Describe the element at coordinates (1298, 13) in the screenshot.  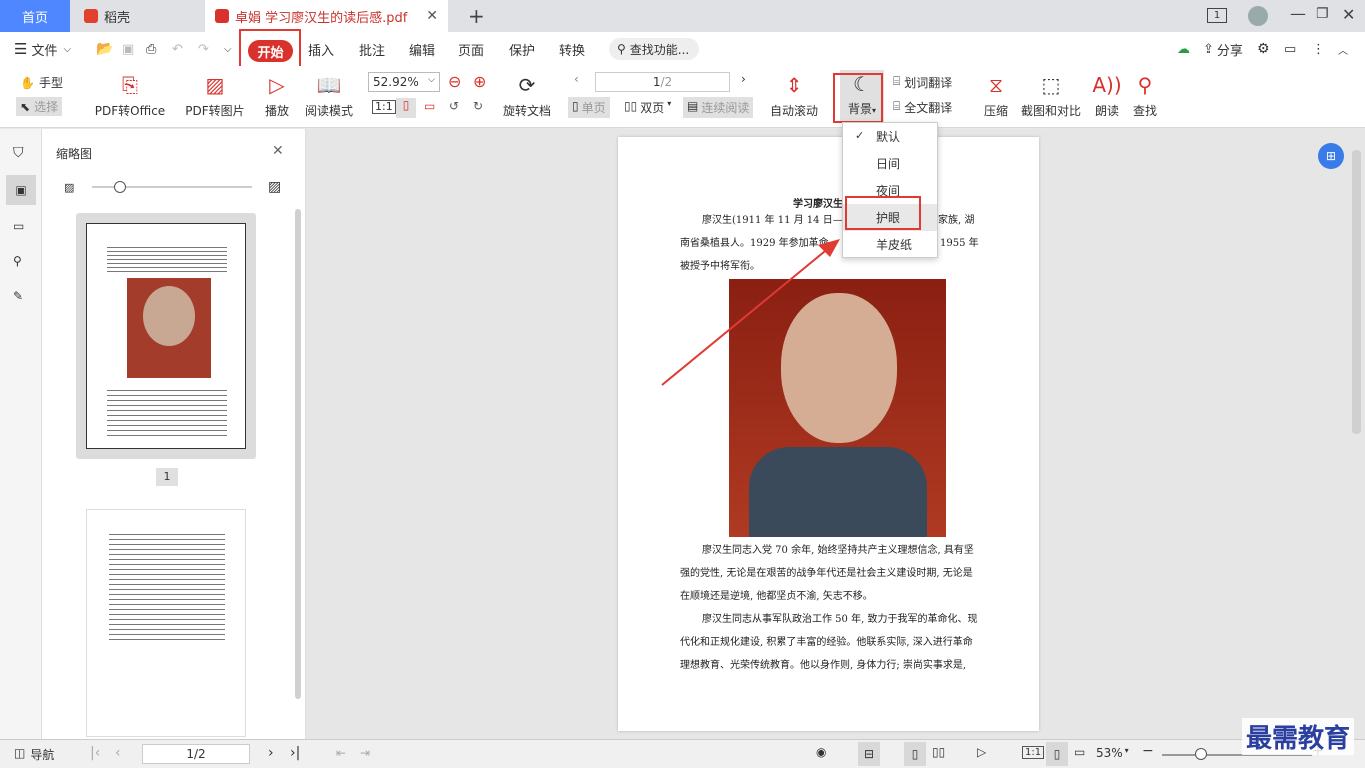
I see `minimize-icon: —` at that location.